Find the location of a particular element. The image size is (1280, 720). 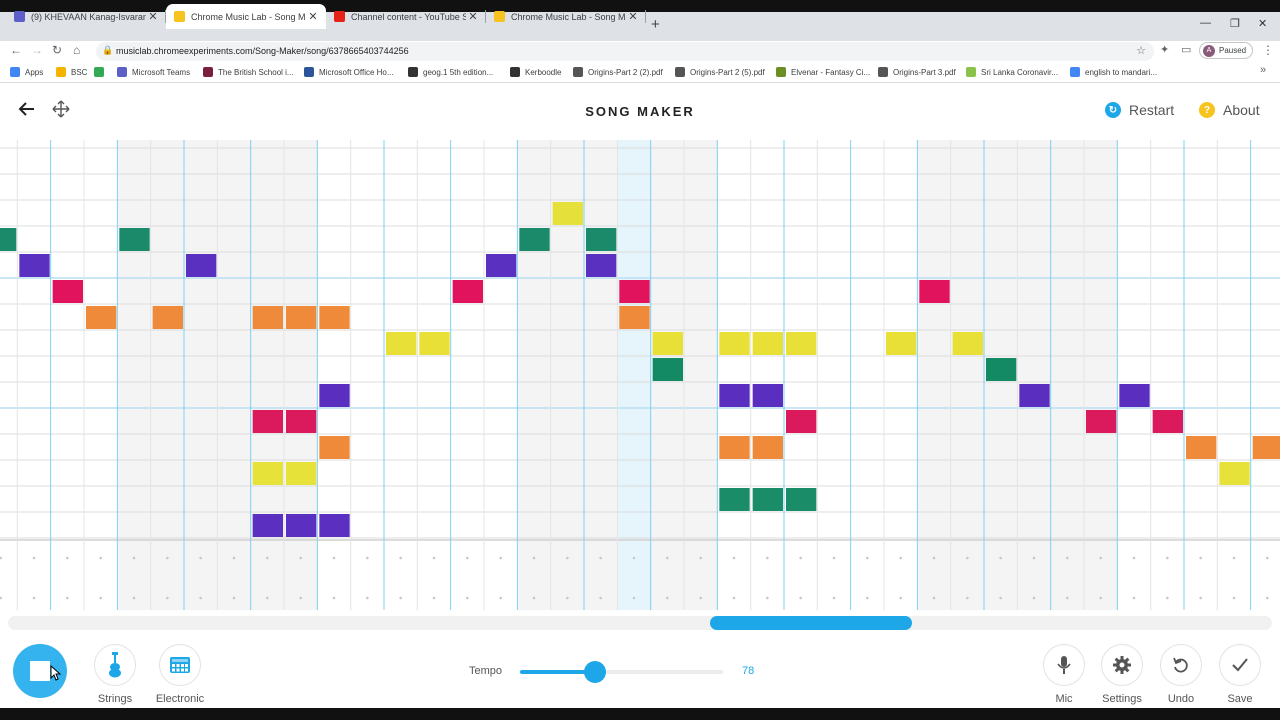

mic-button: Mic is located at coordinates (1064, 674).